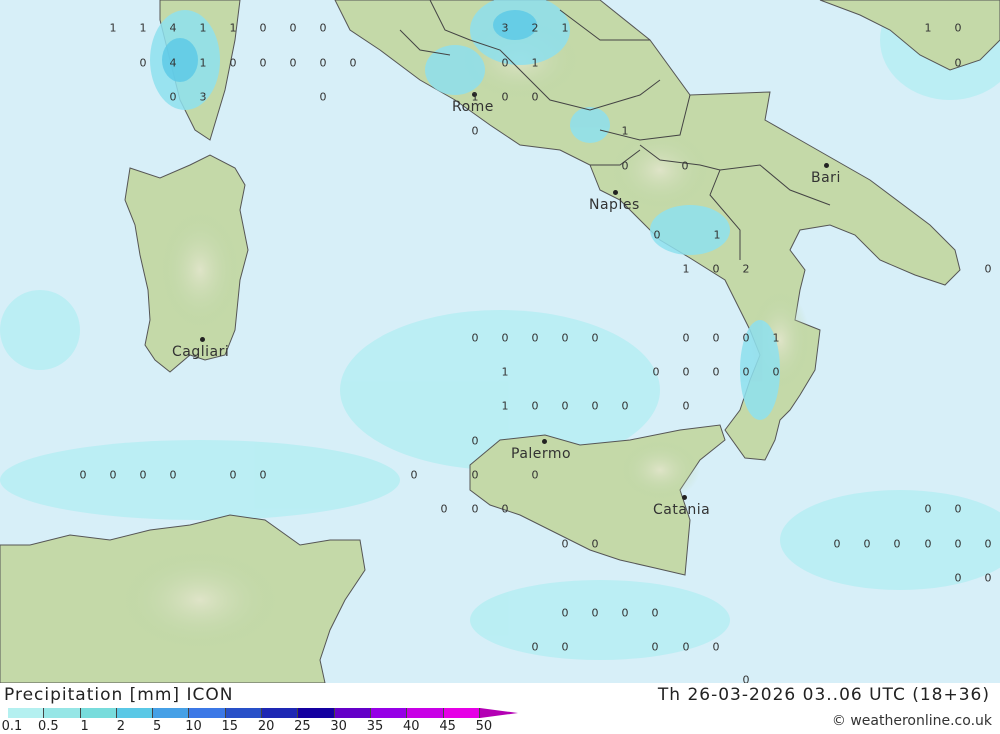  Describe the element at coordinates (157, 726) in the screenshot. I see `scale-tick-label: 5` at that location.